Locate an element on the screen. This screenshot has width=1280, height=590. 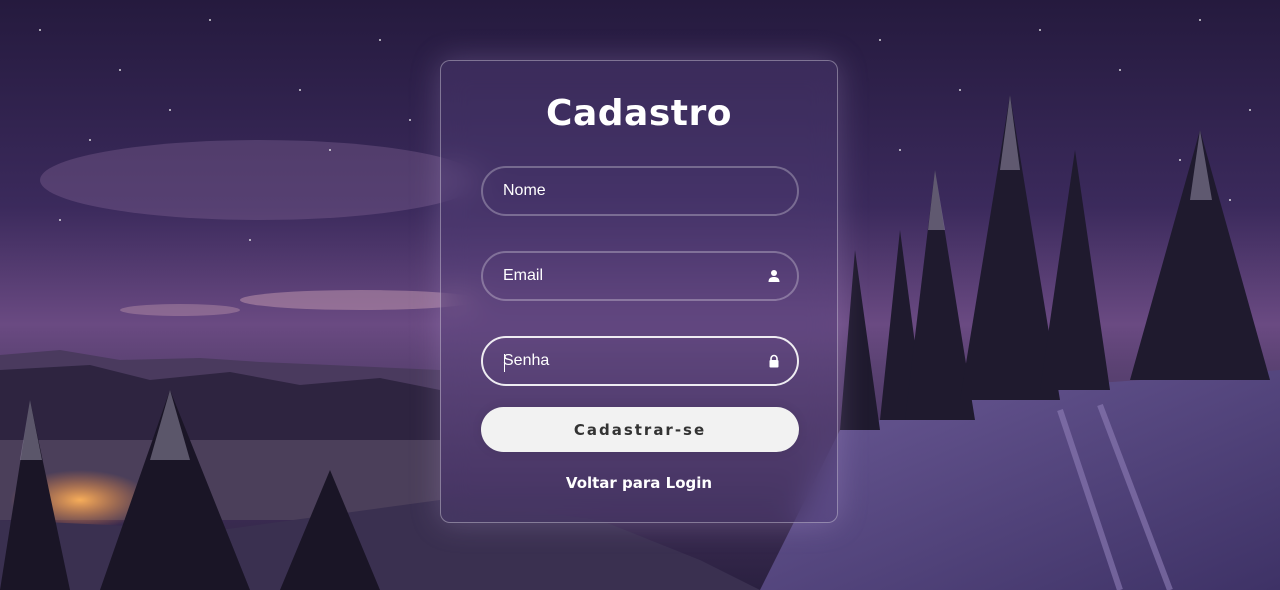
password-field is located at coordinates (640, 361).